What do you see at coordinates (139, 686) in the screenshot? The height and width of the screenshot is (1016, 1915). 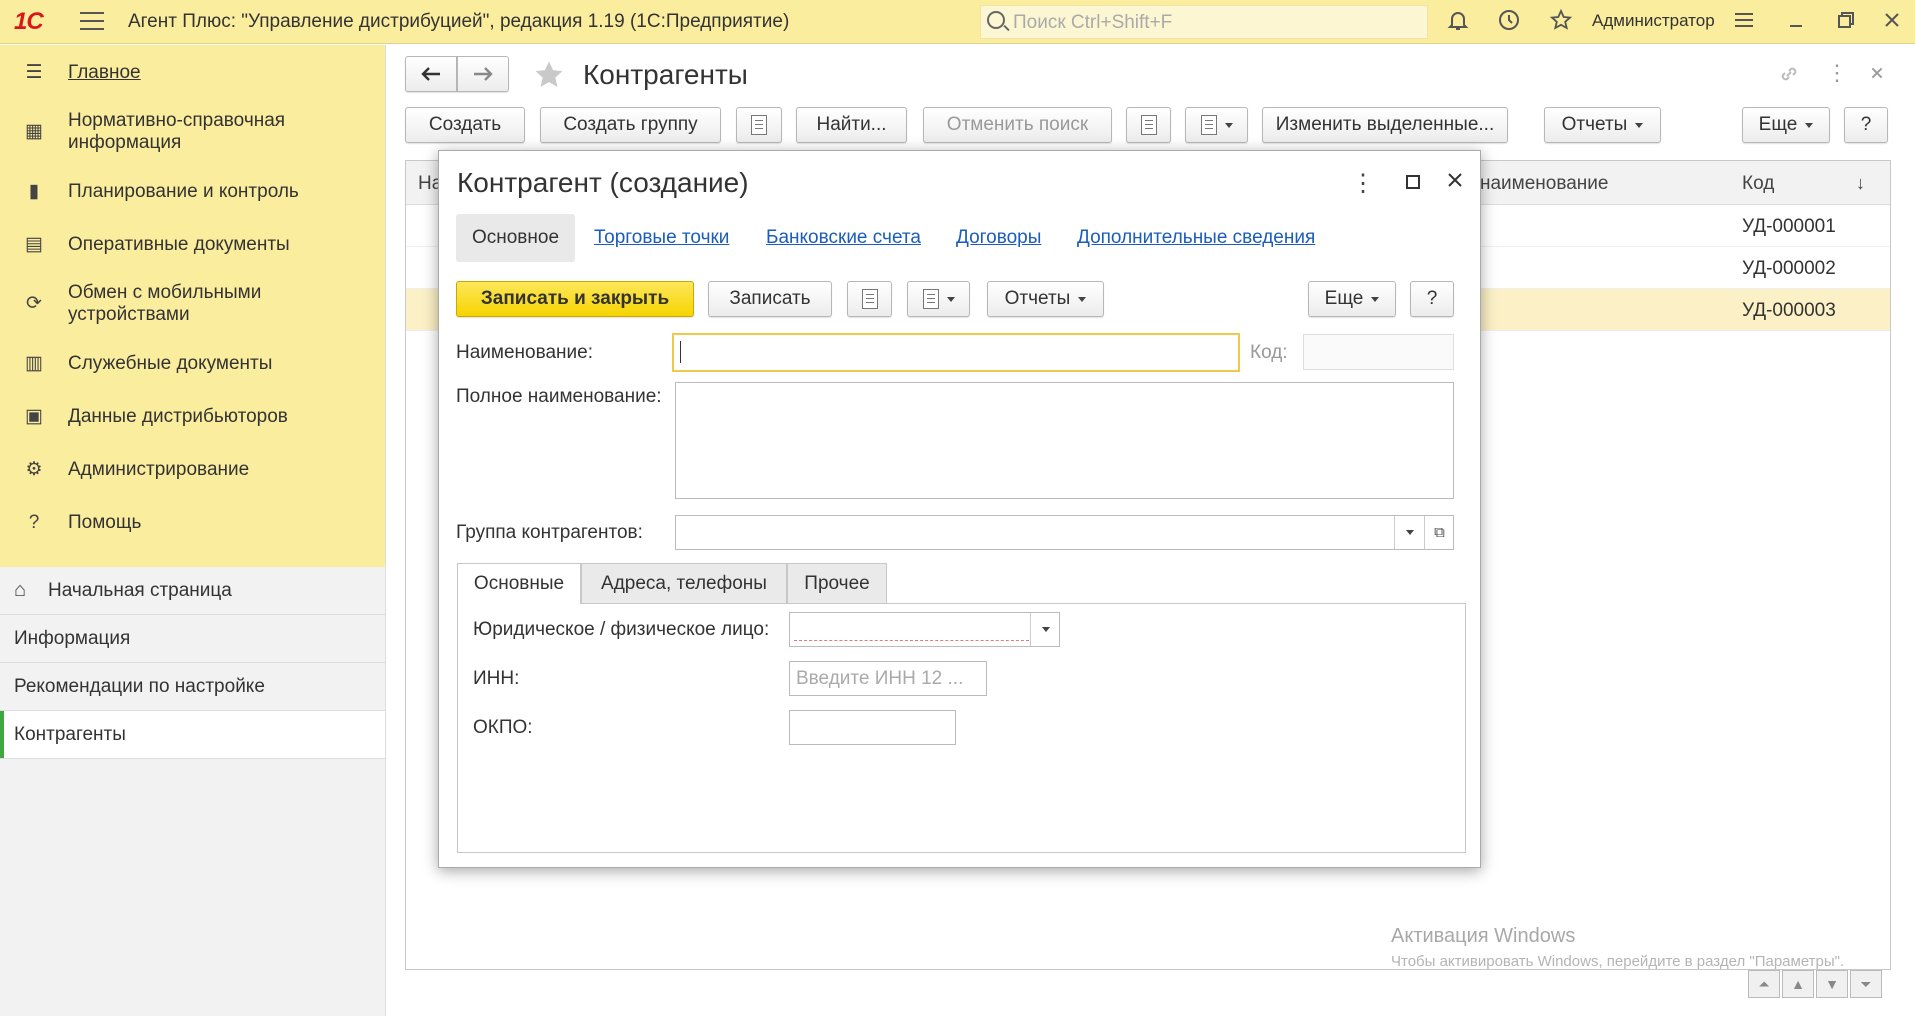 I see `nav-label: Рекомендации по настройке` at bounding box center [139, 686].